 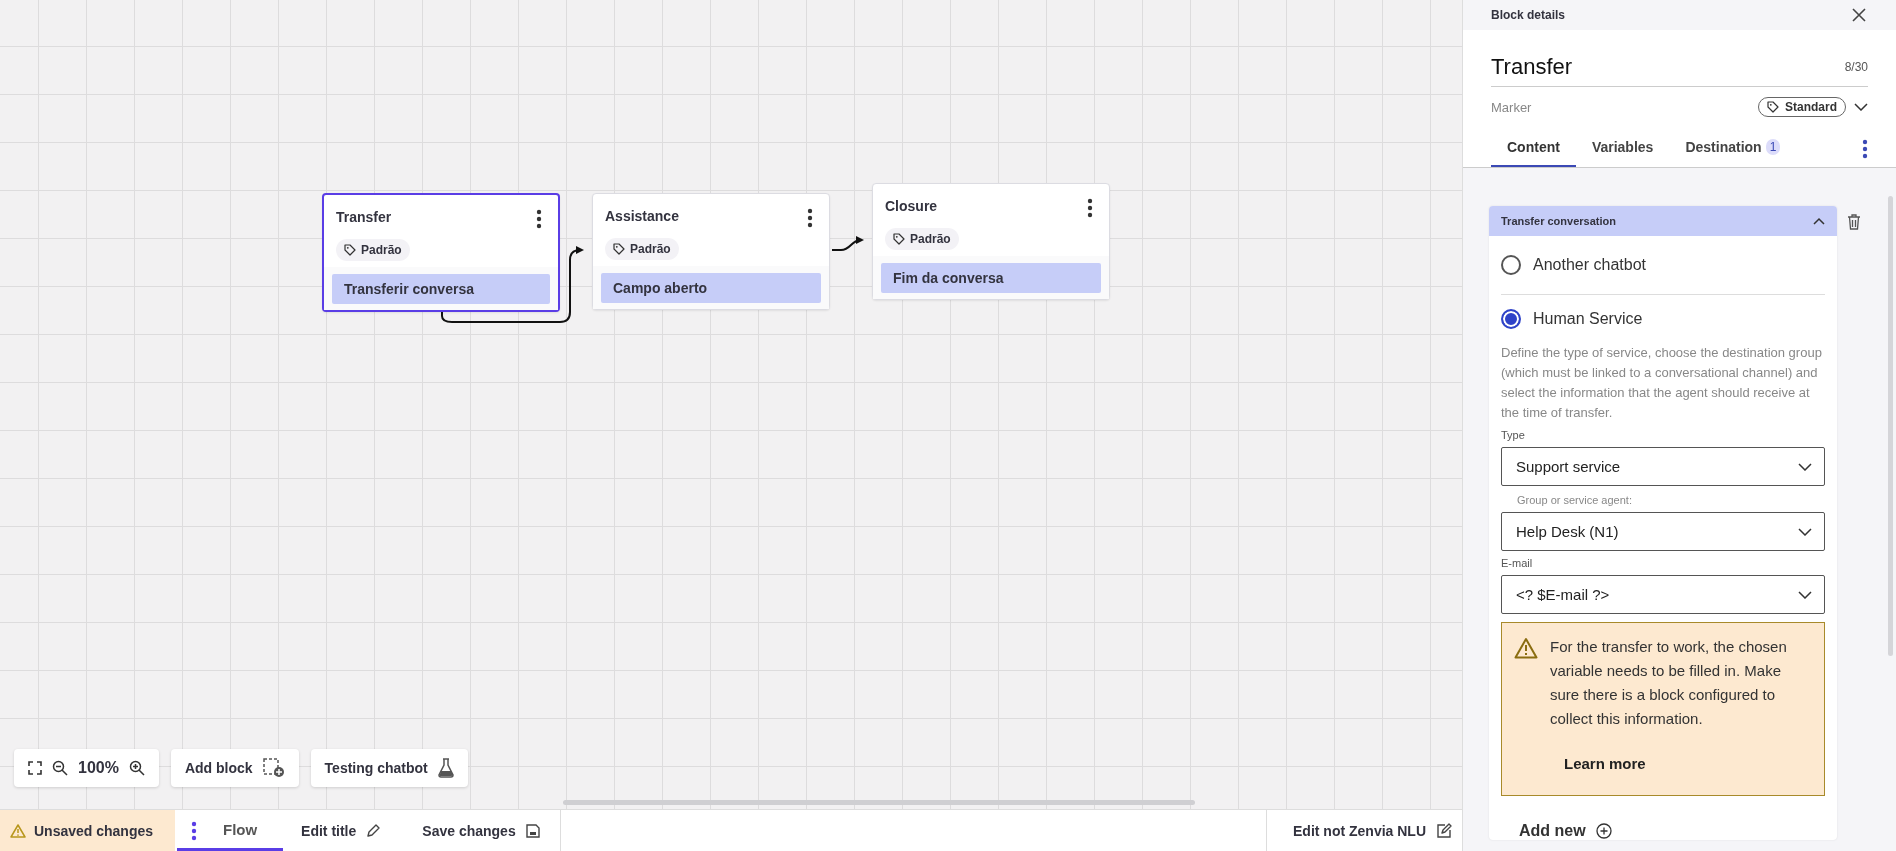 I want to click on flow-tab: Flow, so click(x=230, y=830).